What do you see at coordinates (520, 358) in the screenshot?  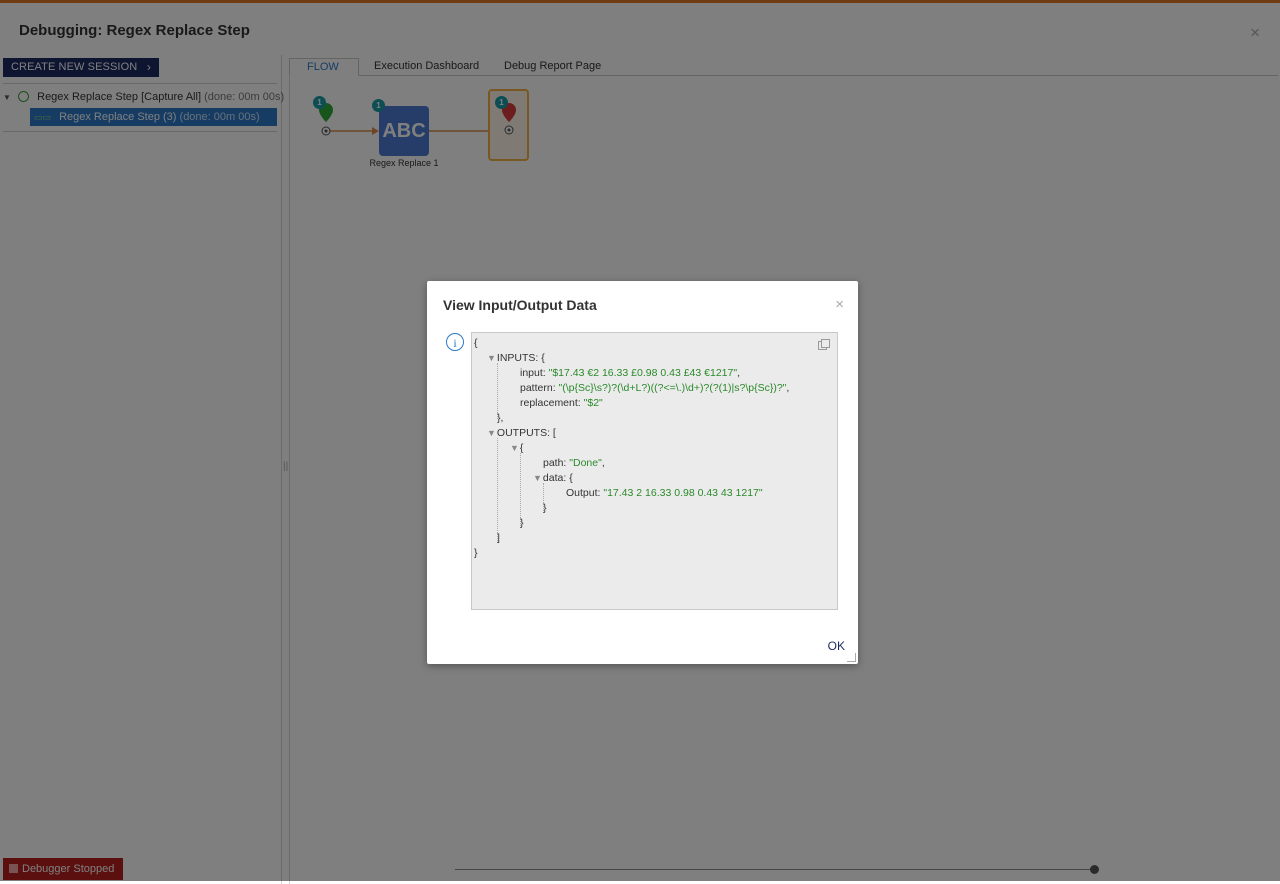 I see `json-key: INPUTS: {` at bounding box center [520, 358].